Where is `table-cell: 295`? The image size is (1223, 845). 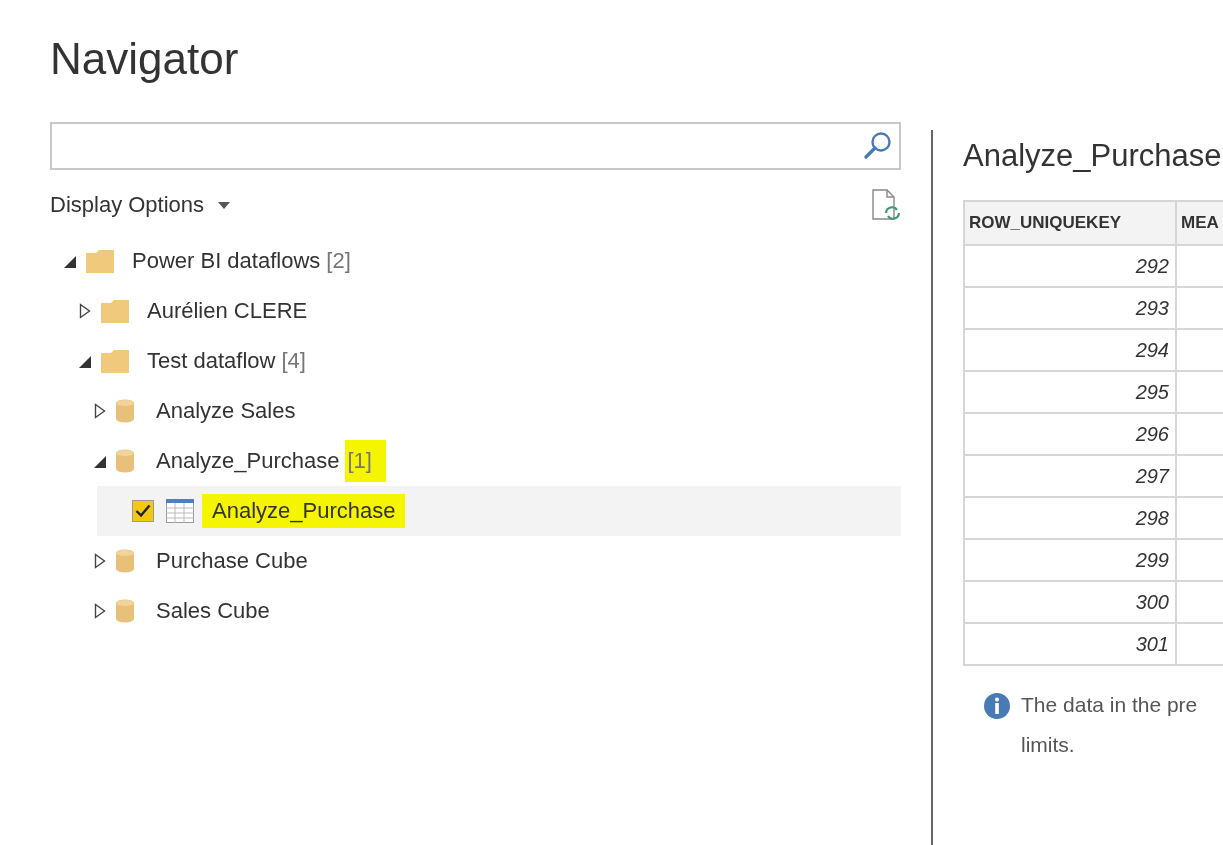
table-cell: 295 is located at coordinates (1070, 392).